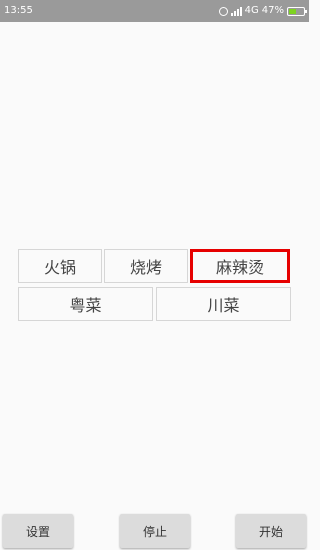 The image size is (320, 550). I want to click on settings-button: 设置, so click(38, 531).